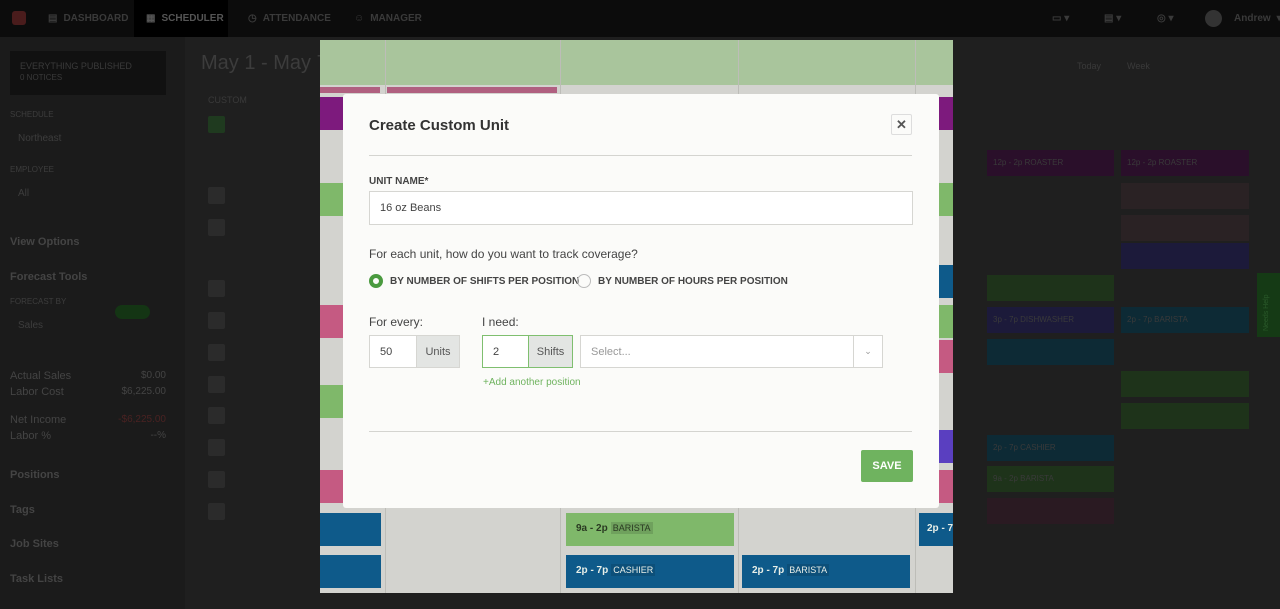  What do you see at coordinates (1165, 18) in the screenshot?
I see `help-icon: ◎ ▾` at bounding box center [1165, 18].